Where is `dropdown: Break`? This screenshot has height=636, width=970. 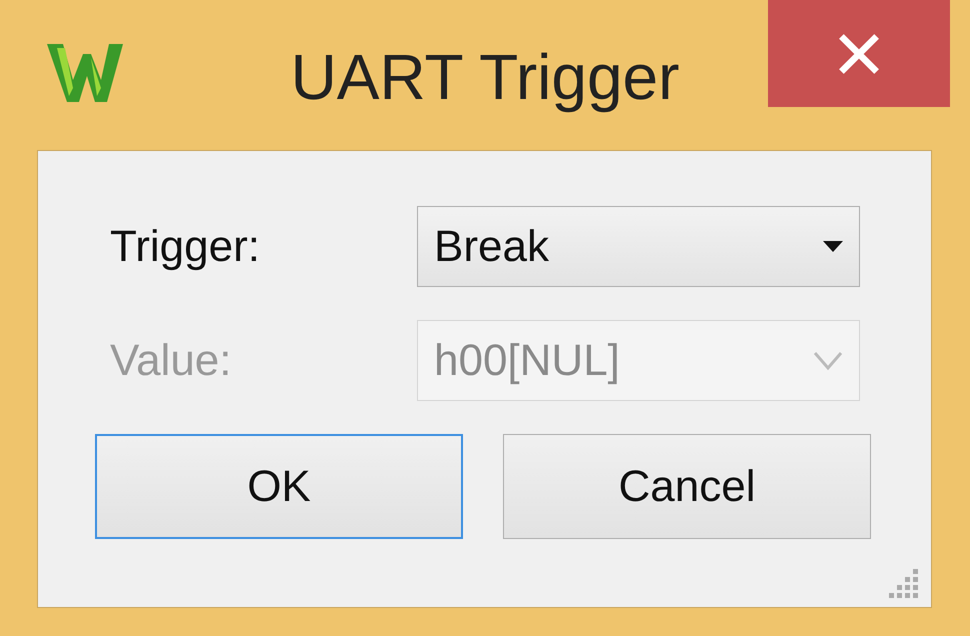
dropdown: Break is located at coordinates (638, 246).